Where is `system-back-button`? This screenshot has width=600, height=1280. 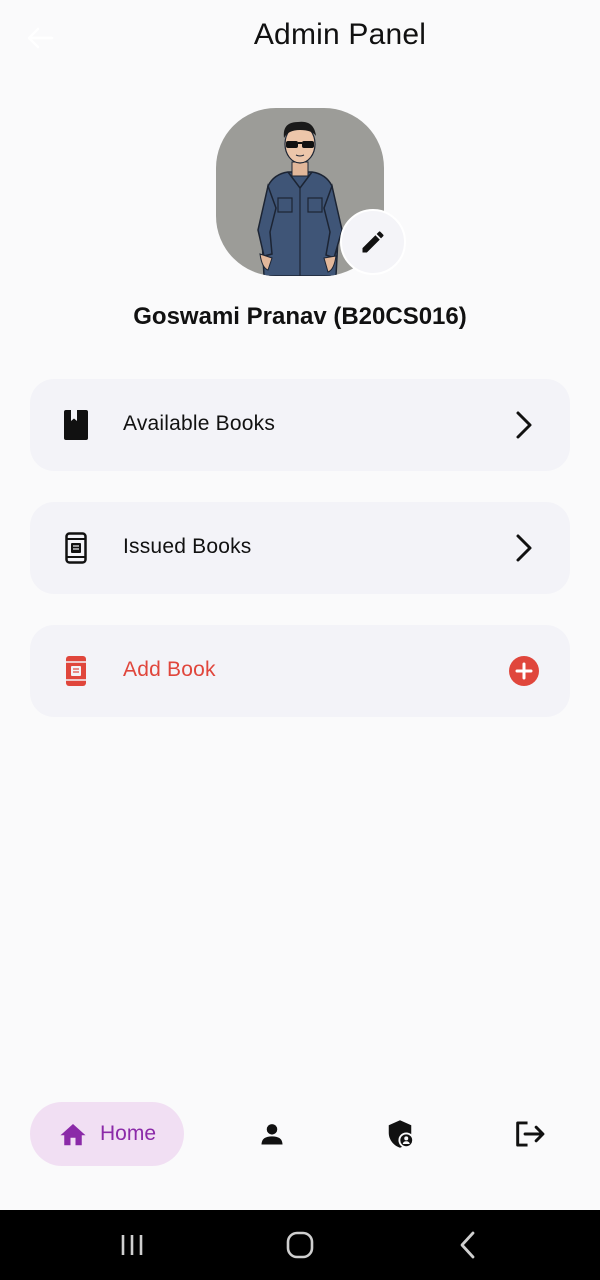
system-back-button is located at coordinates (468, 1245).